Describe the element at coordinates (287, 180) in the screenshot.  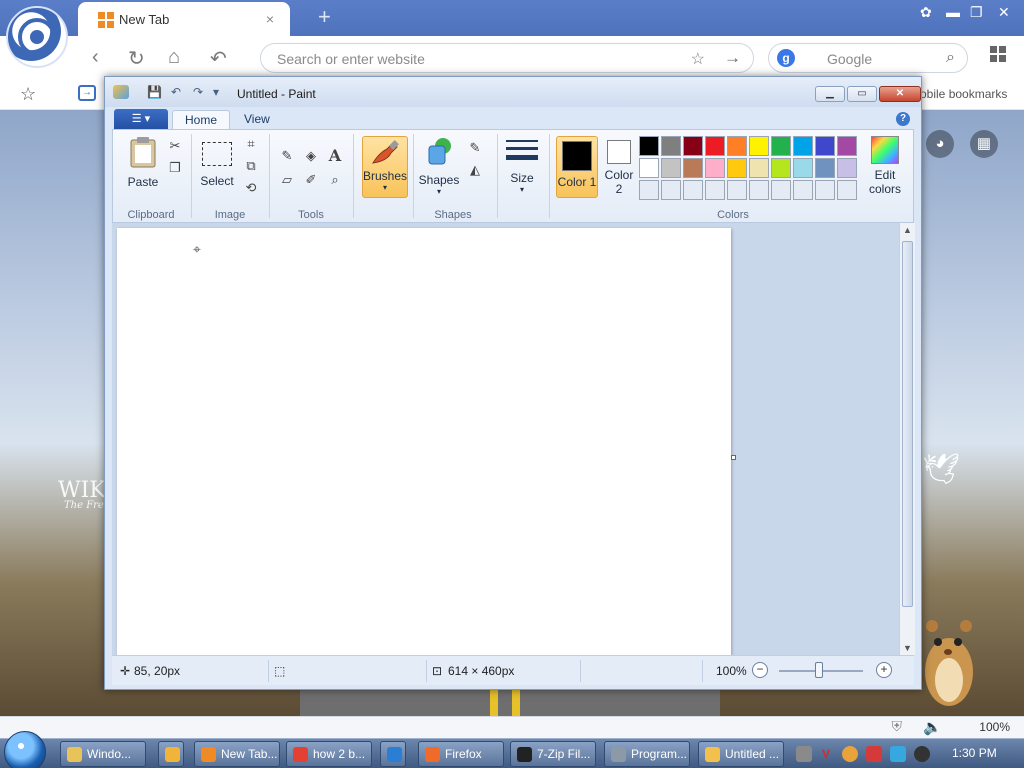
I see `eraser-icon: ▱` at that location.